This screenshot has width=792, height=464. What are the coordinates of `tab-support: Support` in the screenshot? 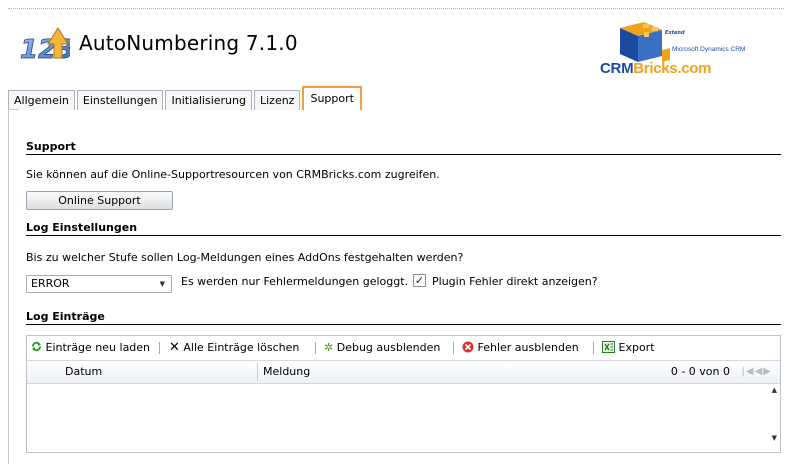 It's located at (332, 98).